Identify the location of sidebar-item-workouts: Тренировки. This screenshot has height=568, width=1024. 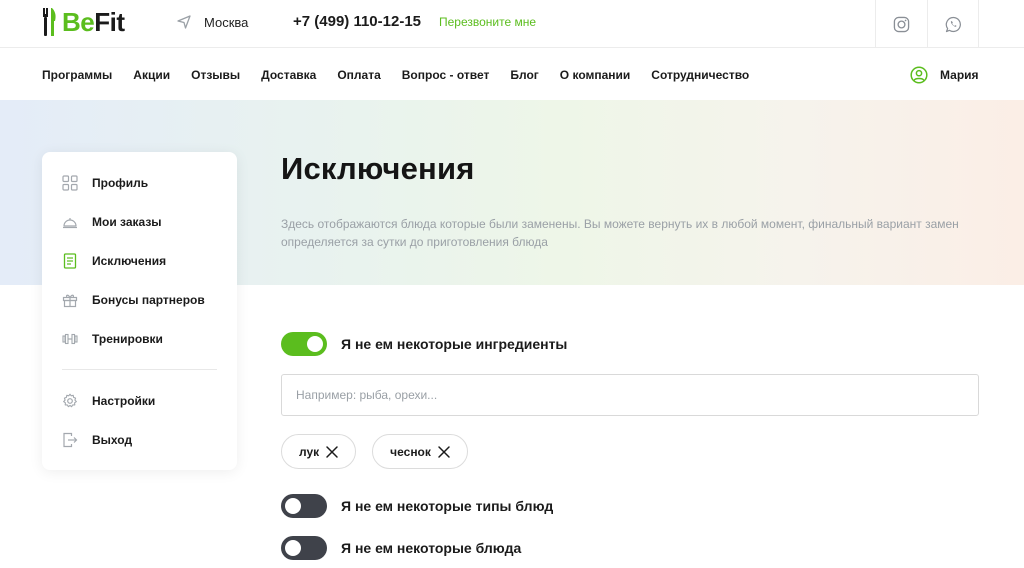
(112, 339).